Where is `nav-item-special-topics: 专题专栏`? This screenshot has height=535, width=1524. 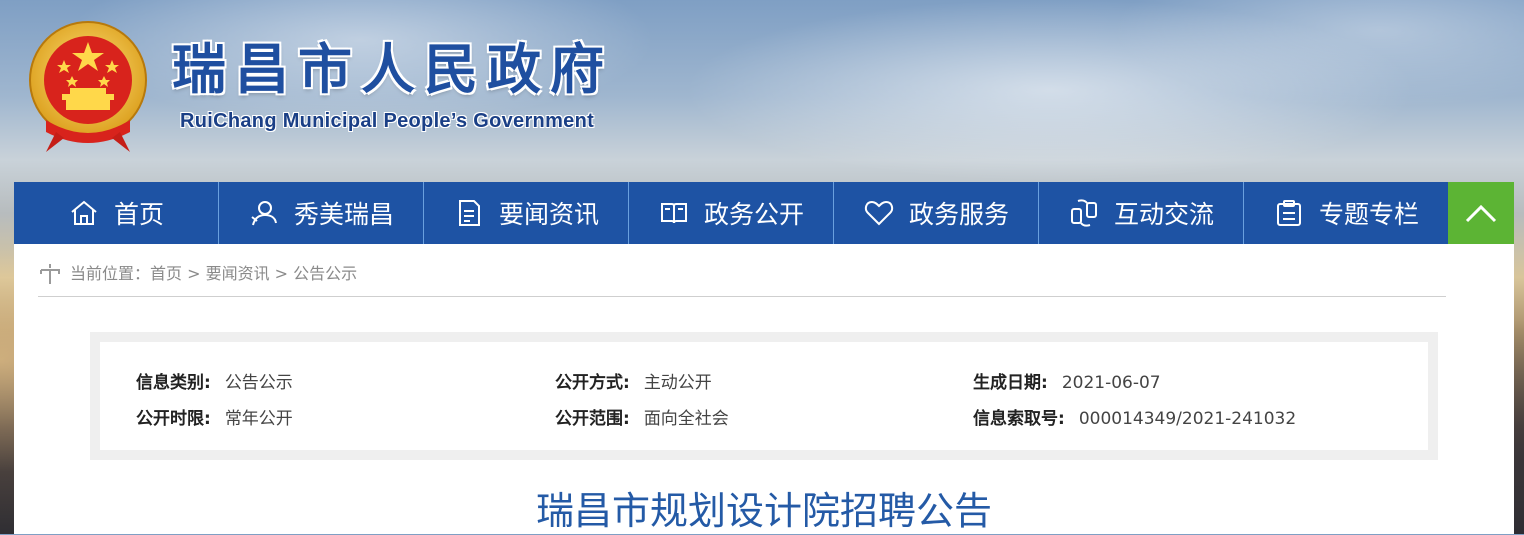 nav-item-special-topics: 专题专栏 is located at coordinates (1346, 213).